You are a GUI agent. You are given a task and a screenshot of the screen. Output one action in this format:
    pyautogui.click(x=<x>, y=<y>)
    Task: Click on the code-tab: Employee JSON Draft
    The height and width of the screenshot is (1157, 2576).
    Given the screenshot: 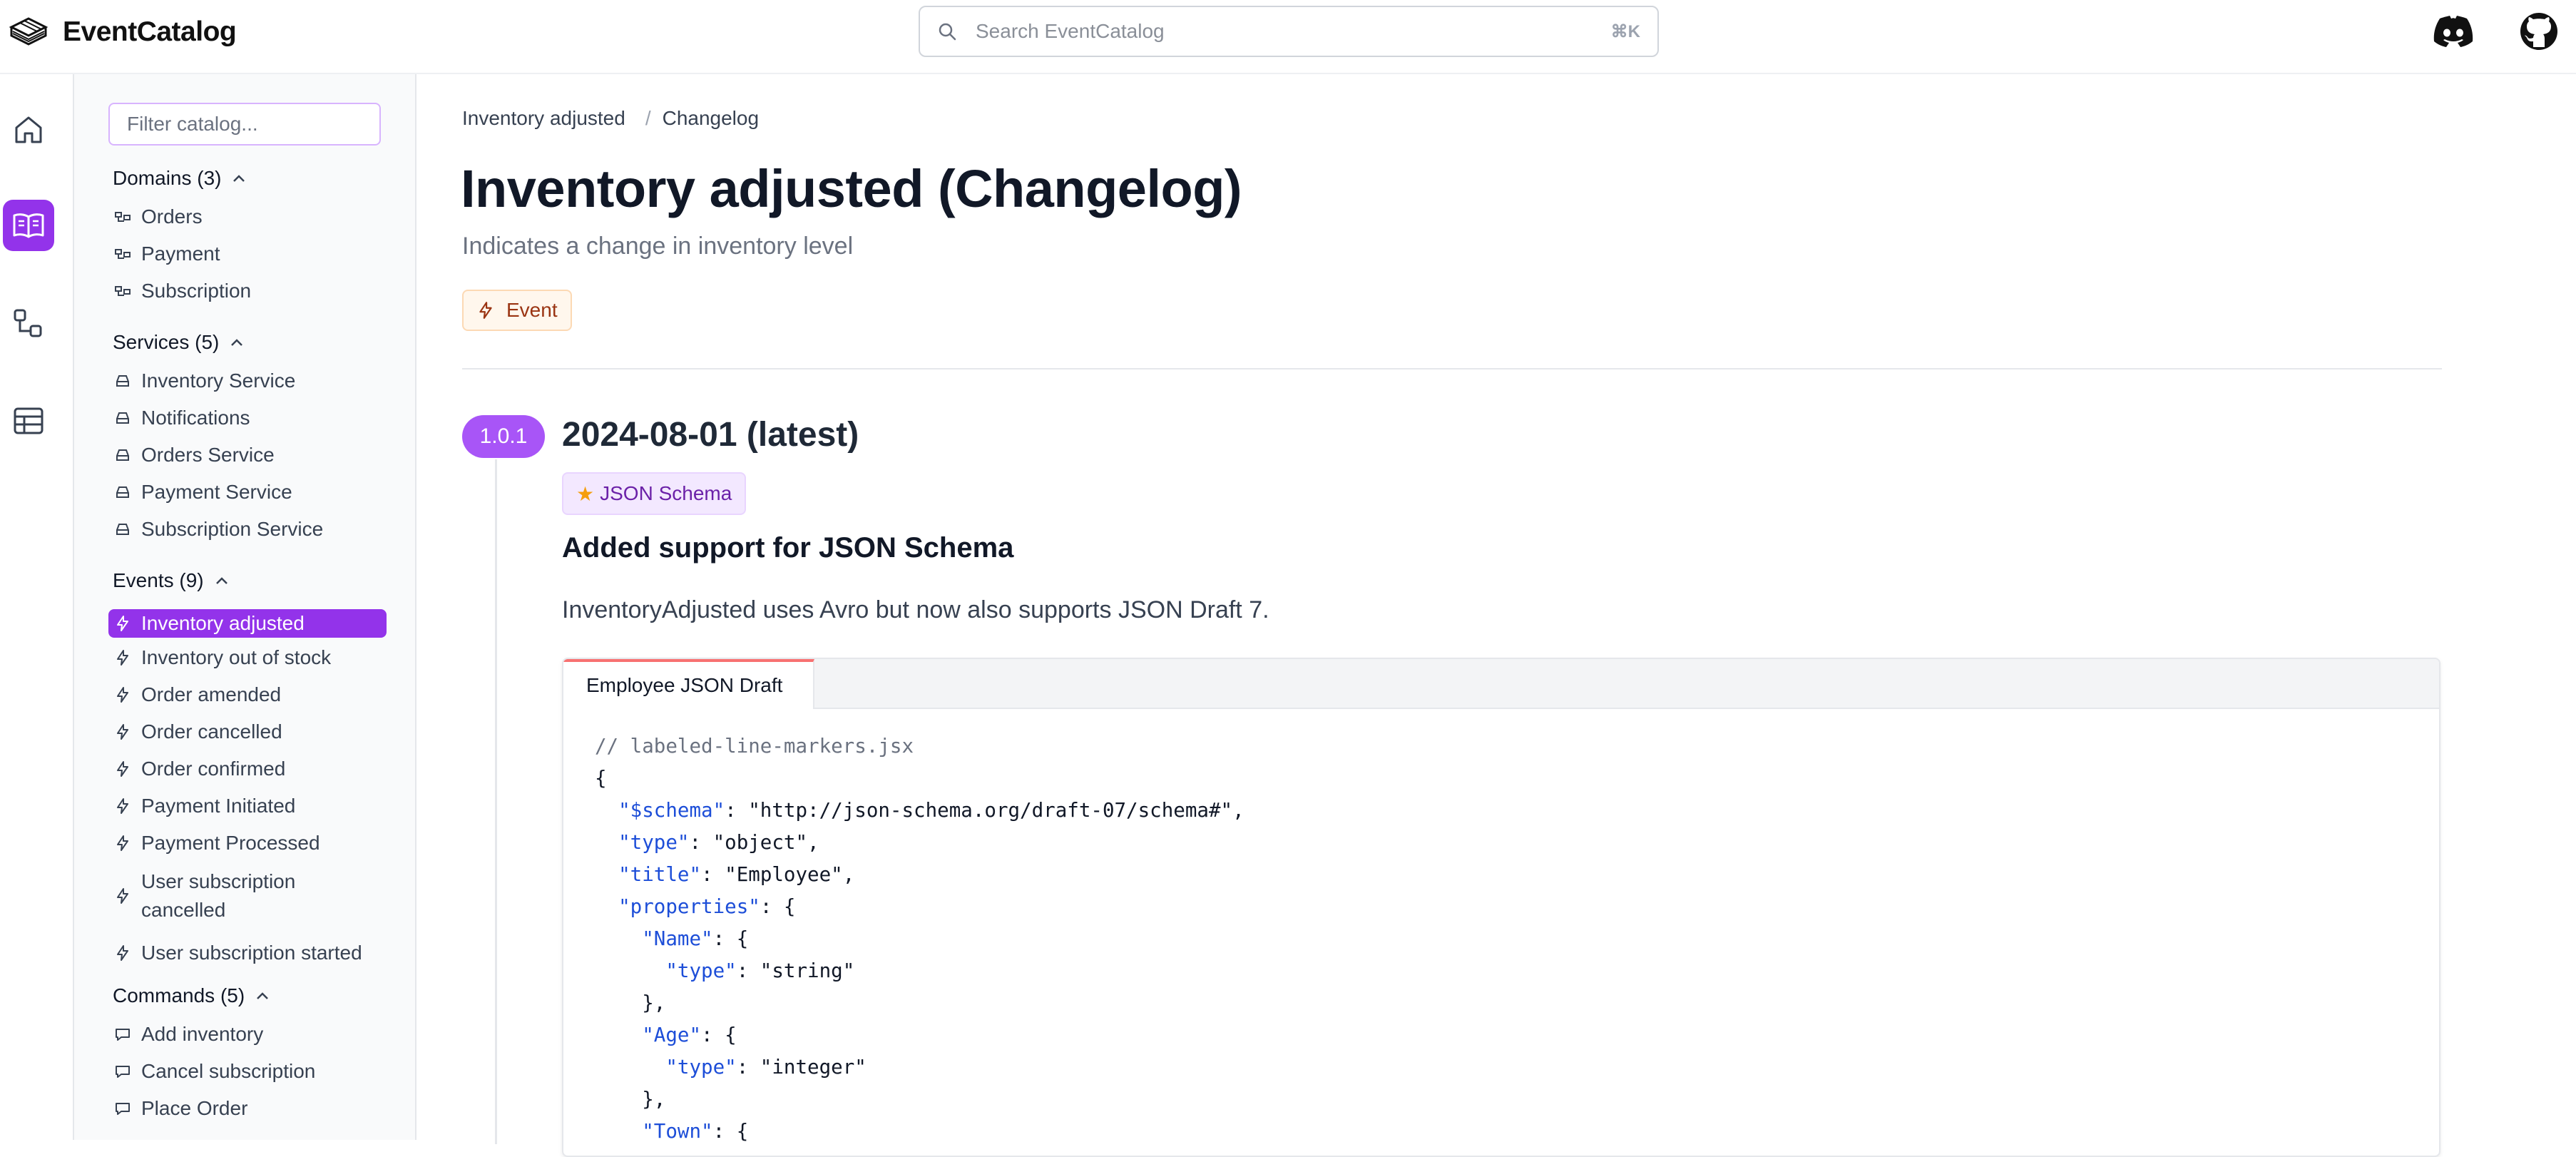 What is the action you would take?
    pyautogui.click(x=688, y=684)
    